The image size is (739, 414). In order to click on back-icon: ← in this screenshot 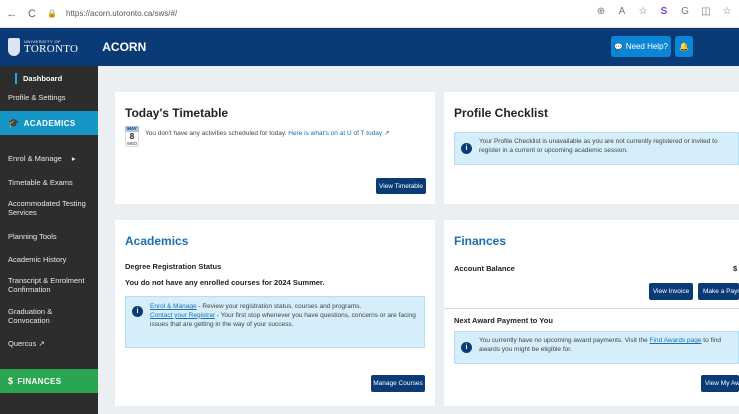, I will do `click(12, 14)`.